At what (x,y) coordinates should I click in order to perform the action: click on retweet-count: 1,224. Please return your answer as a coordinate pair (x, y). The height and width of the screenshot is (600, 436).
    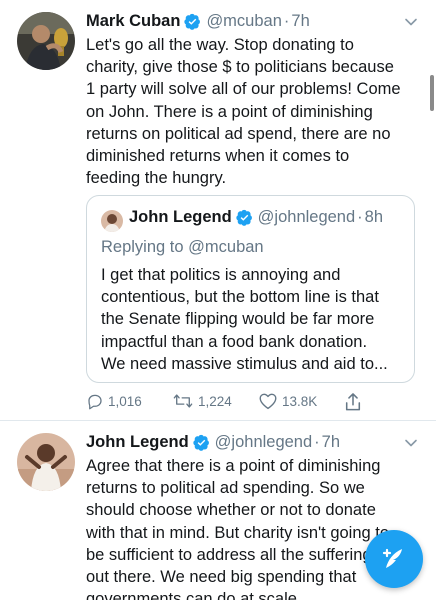
    Looking at the image, I should click on (215, 401).